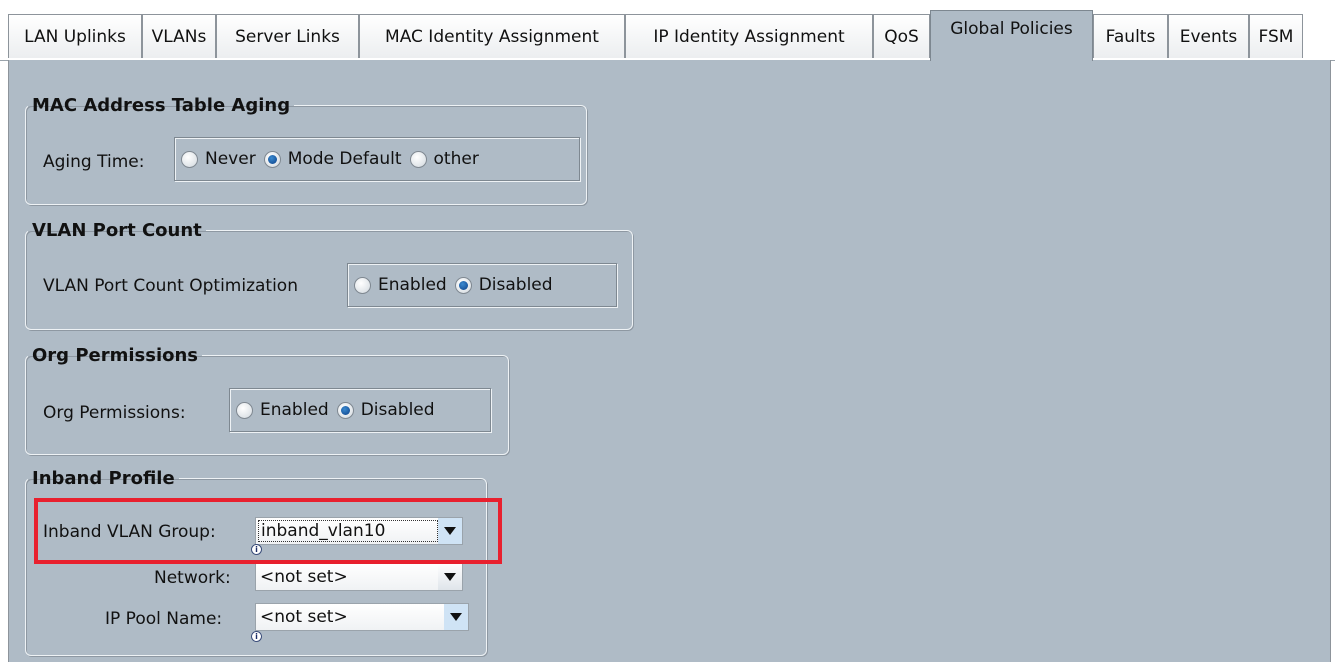 The height and width of the screenshot is (662, 1335). I want to click on vlan-port-count-radio-group: Enabled Disabled, so click(482, 285).